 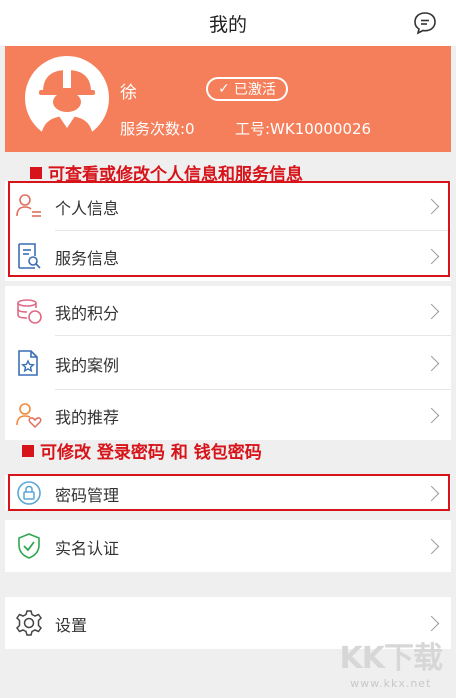 What do you see at coordinates (87, 548) in the screenshot?
I see `menu-item-label: 实名认证` at bounding box center [87, 548].